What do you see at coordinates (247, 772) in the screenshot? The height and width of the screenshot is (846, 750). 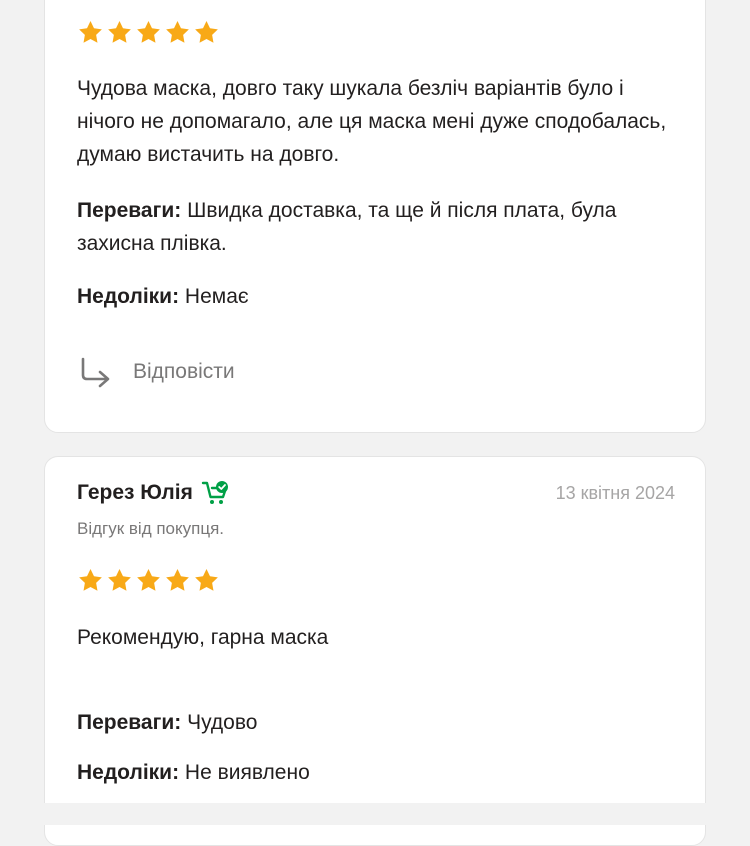 I see `cons-text: Не виявлено` at bounding box center [247, 772].